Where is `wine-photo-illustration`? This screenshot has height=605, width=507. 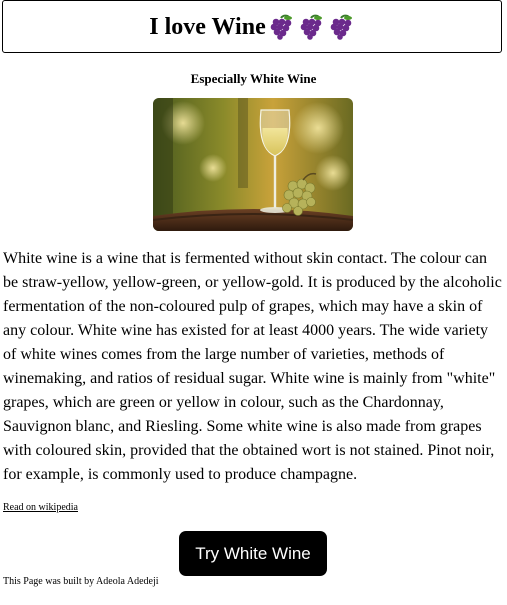 wine-photo-illustration is located at coordinates (253, 164).